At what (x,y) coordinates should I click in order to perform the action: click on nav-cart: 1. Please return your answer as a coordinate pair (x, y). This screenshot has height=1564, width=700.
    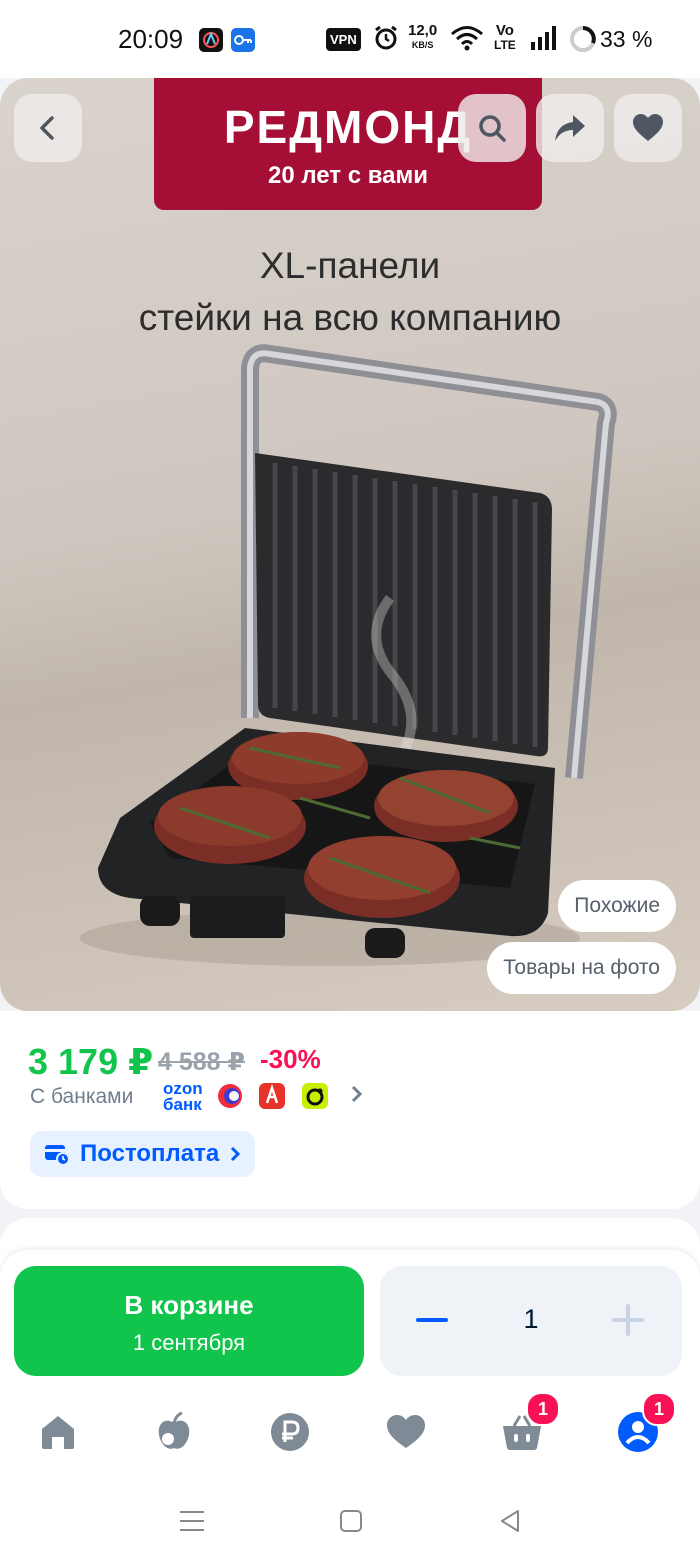
    Looking at the image, I should click on (527, 1425).